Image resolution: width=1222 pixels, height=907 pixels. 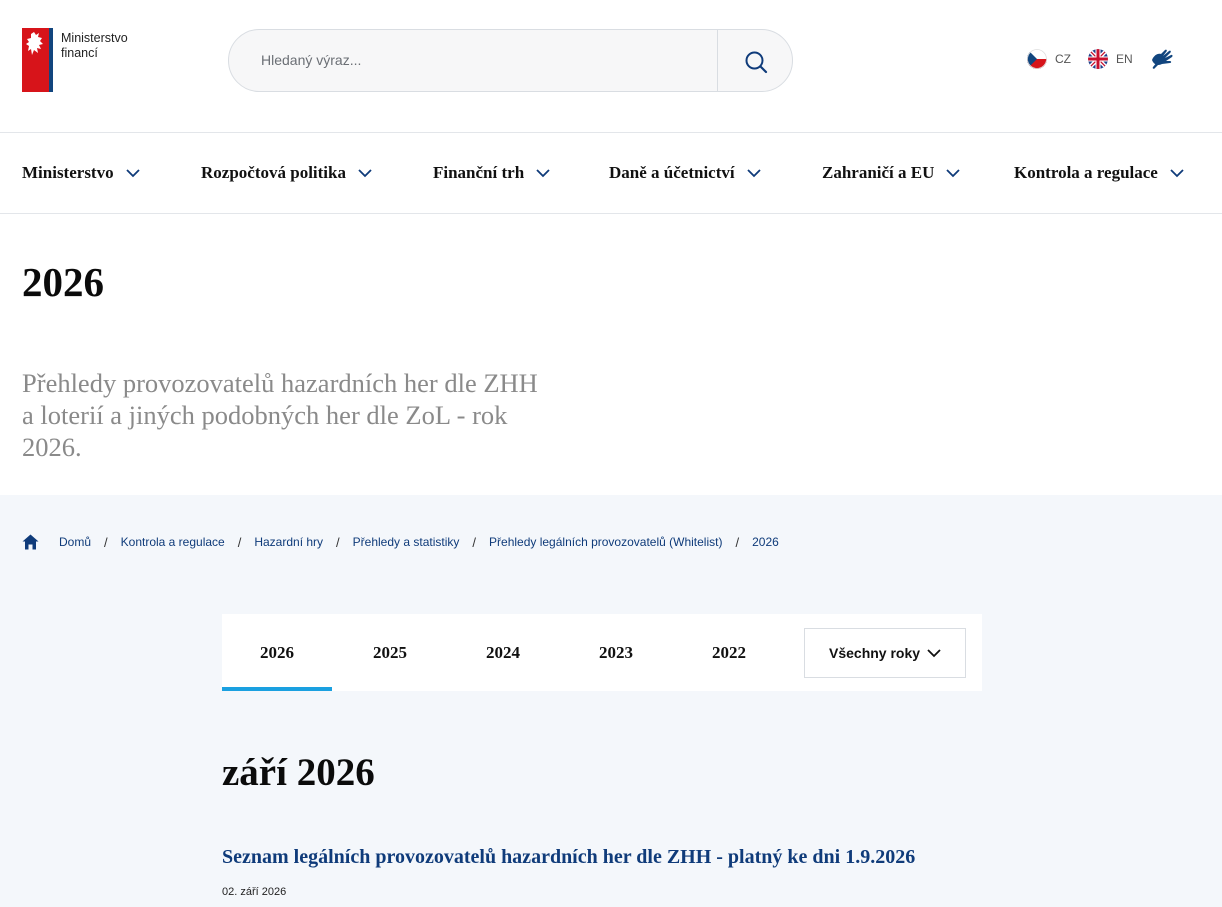 I want to click on nav-item-label: Rozpočtová politika, so click(x=273, y=172).